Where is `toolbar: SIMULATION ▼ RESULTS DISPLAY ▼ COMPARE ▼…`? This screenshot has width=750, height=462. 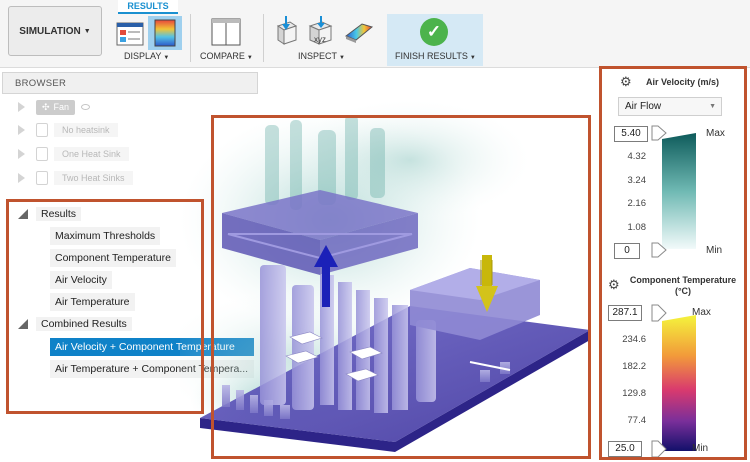
toolbar: SIMULATION ▼ RESULTS DISPLAY ▼ COMPARE ▼… is located at coordinates (375, 34).